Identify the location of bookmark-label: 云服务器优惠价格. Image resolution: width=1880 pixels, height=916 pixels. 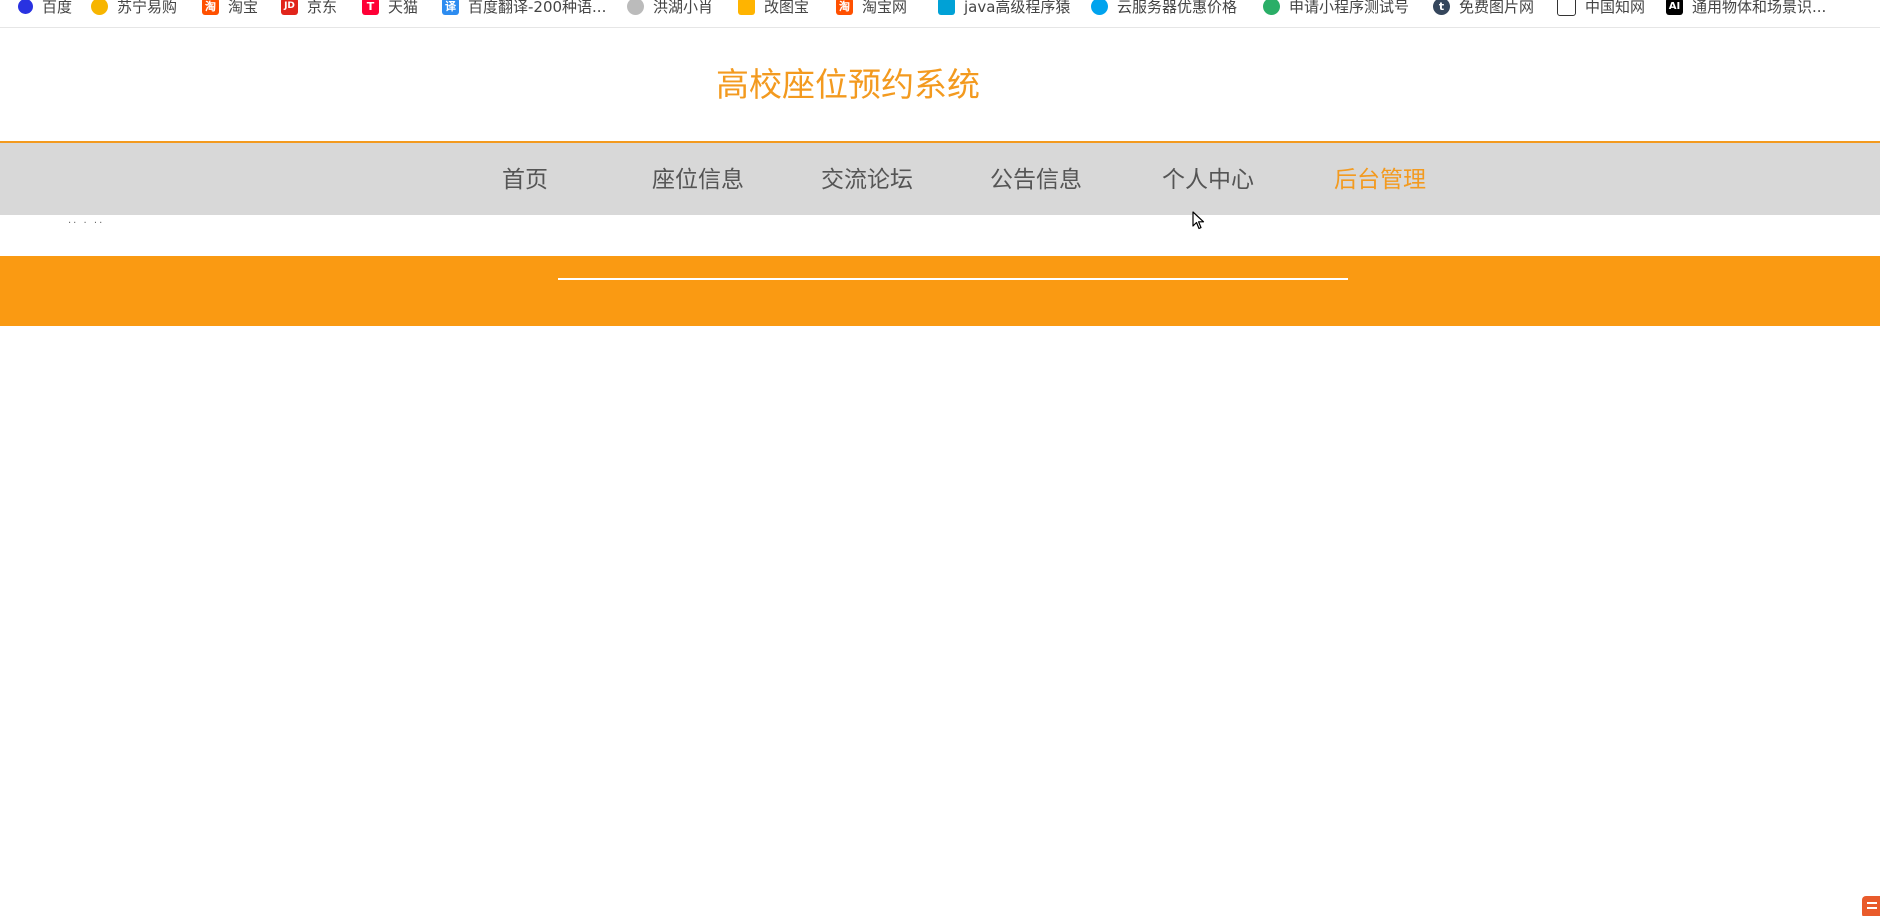
(1177, 8).